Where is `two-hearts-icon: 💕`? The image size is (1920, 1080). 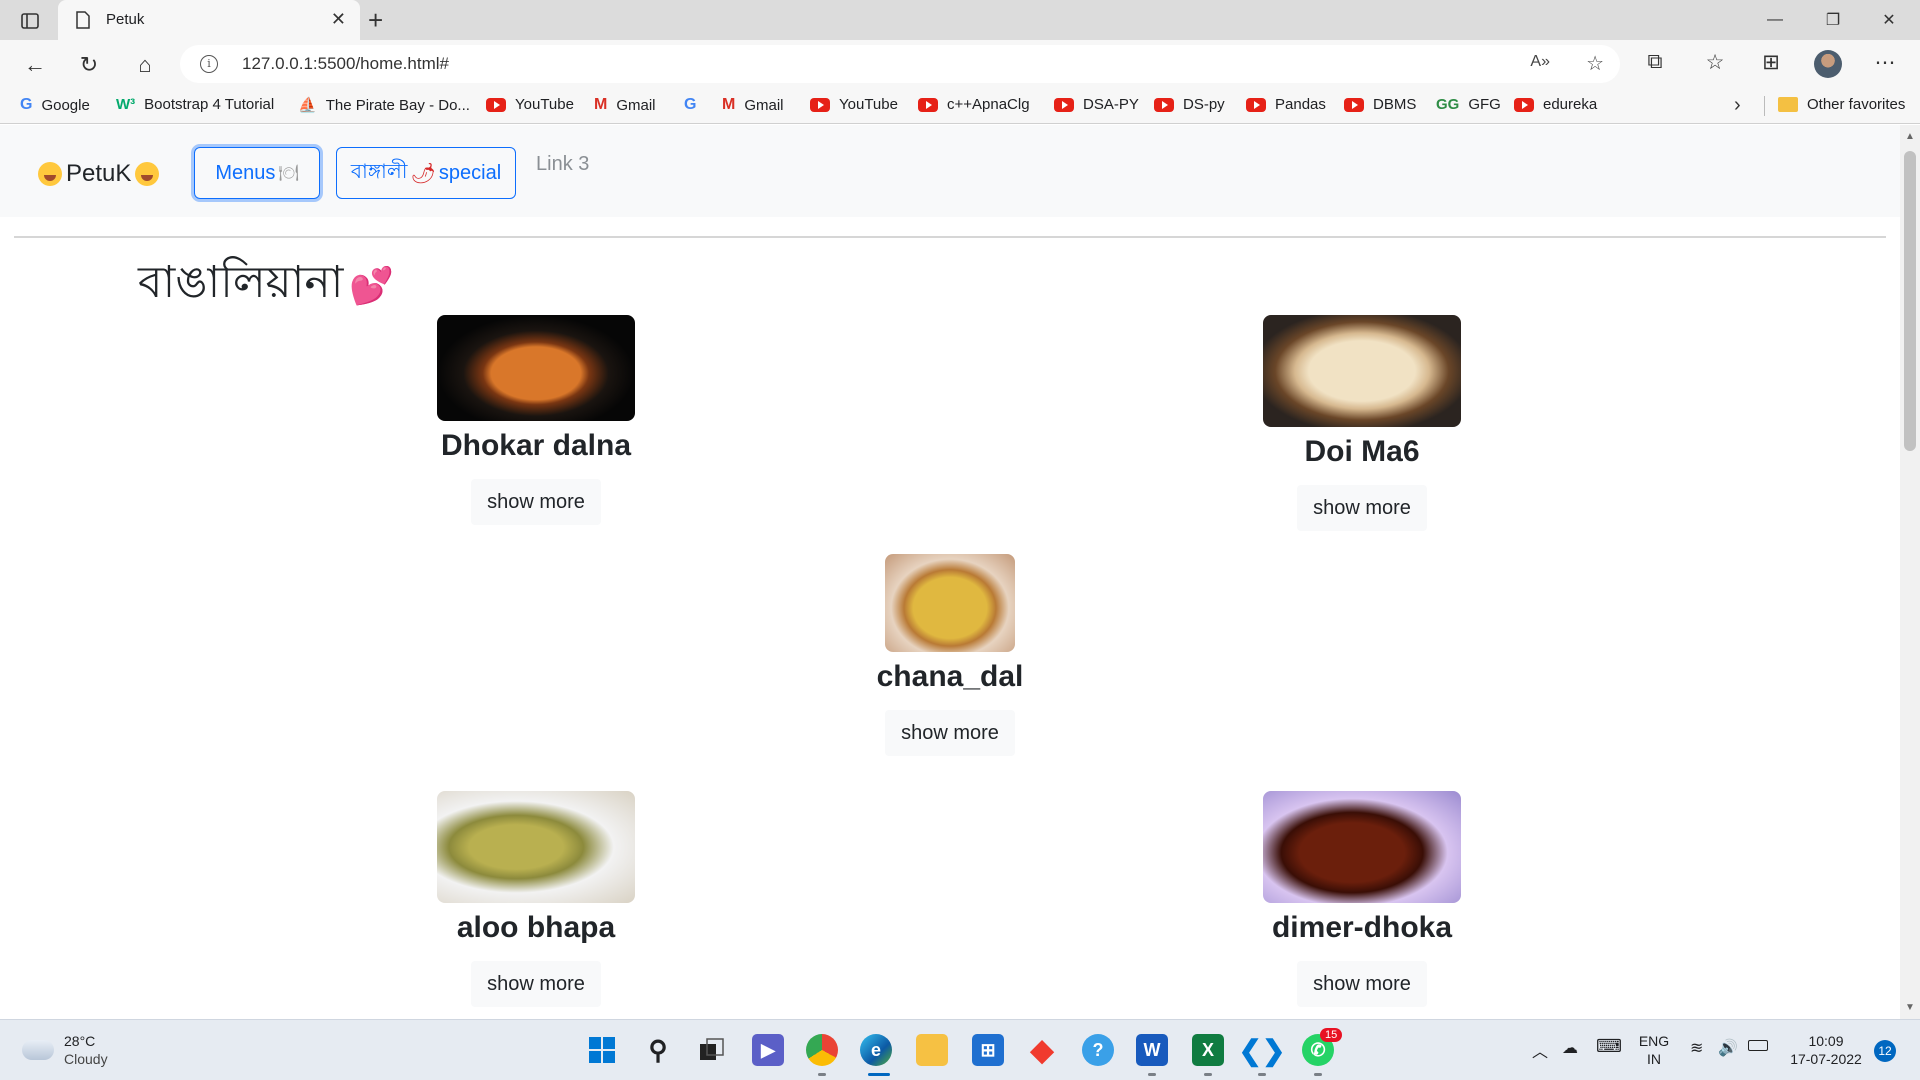
two-hearts-icon: 💕 is located at coordinates (372, 286).